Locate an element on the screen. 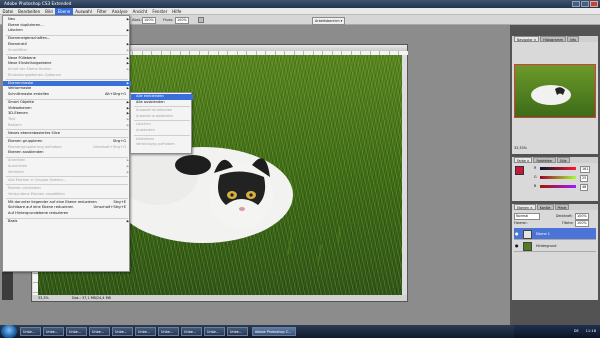 The height and width of the screenshot is (338, 600). menu-item-label: Sichtbare auf eine Ebene reduzieren is located at coordinates (41, 207).